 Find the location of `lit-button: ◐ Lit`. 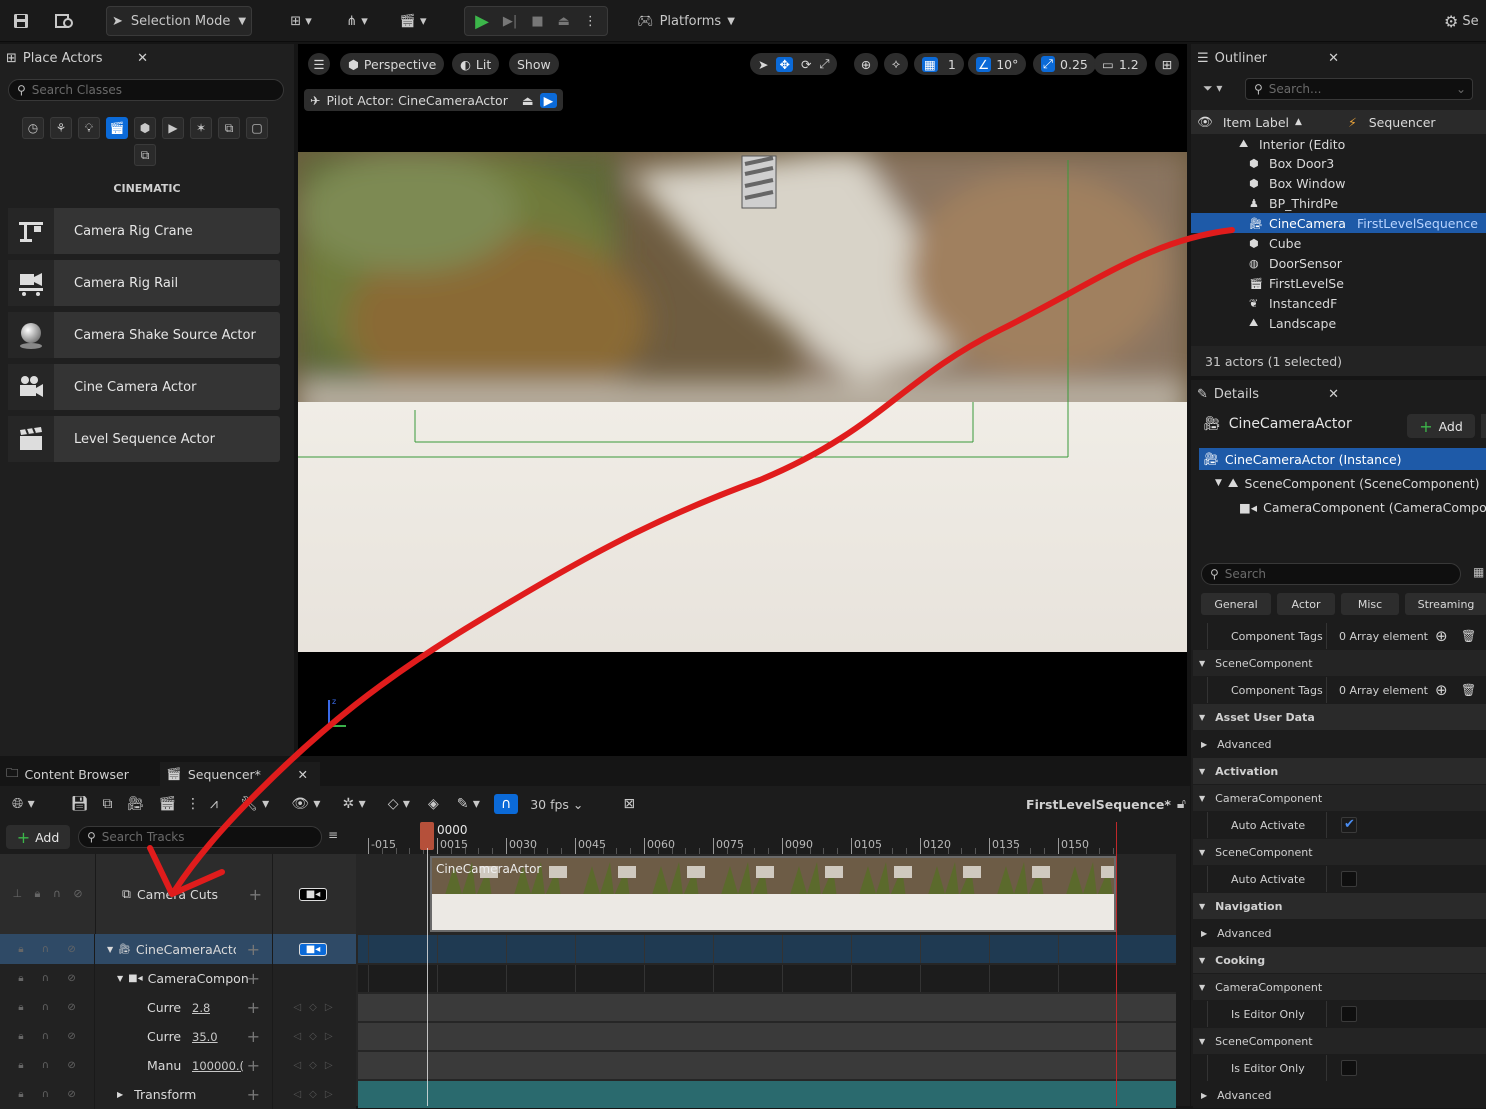

lit-button: ◐ Lit is located at coordinates (476, 64).